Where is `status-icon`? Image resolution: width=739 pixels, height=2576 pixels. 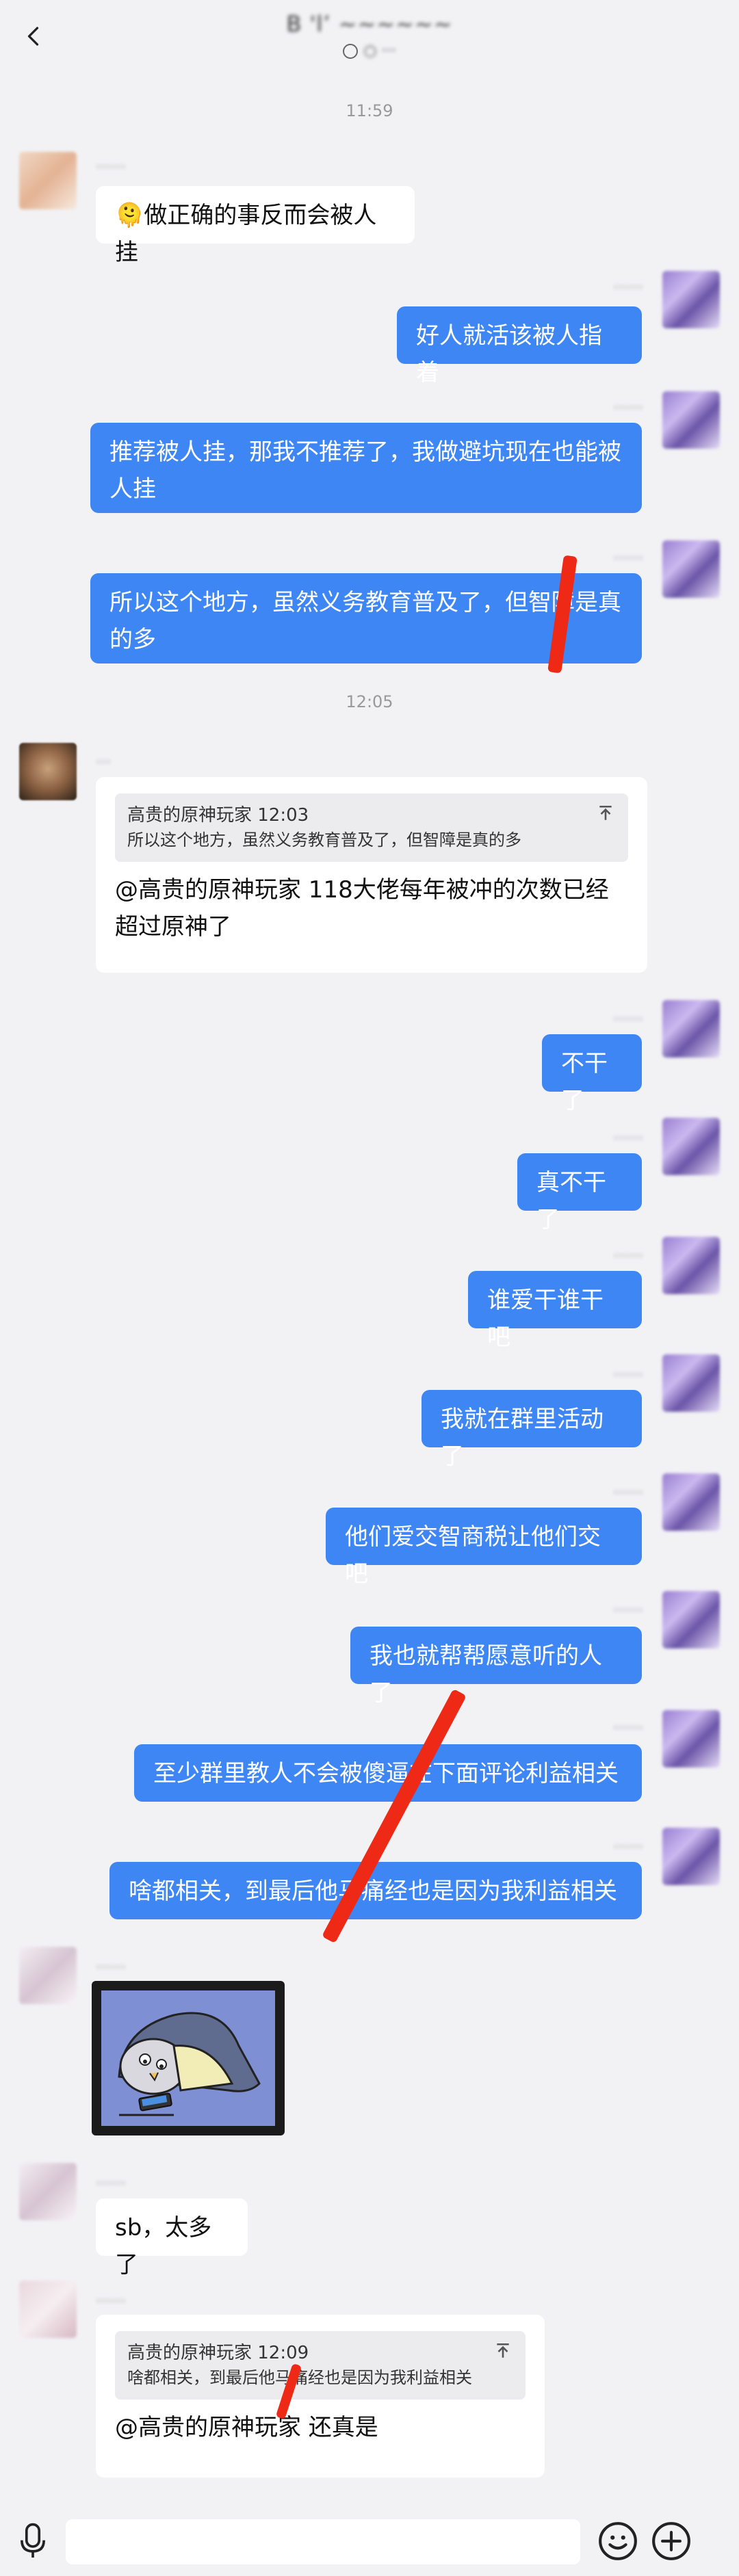
status-icon is located at coordinates (351, 51).